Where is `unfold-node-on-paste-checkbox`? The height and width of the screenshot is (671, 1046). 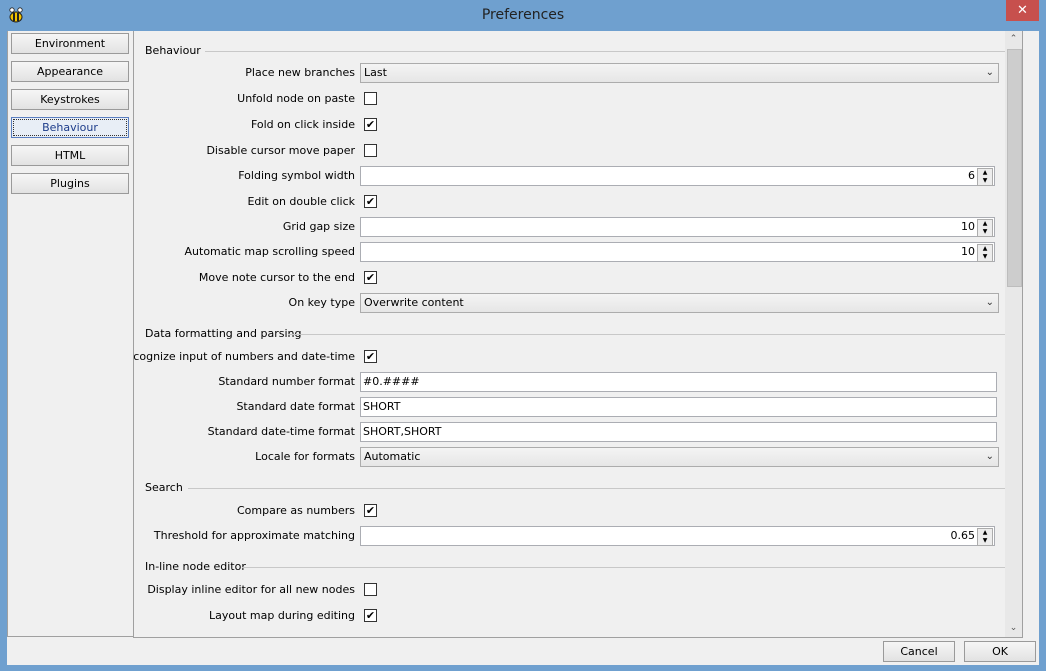
unfold-node-on-paste-checkbox is located at coordinates (370, 98).